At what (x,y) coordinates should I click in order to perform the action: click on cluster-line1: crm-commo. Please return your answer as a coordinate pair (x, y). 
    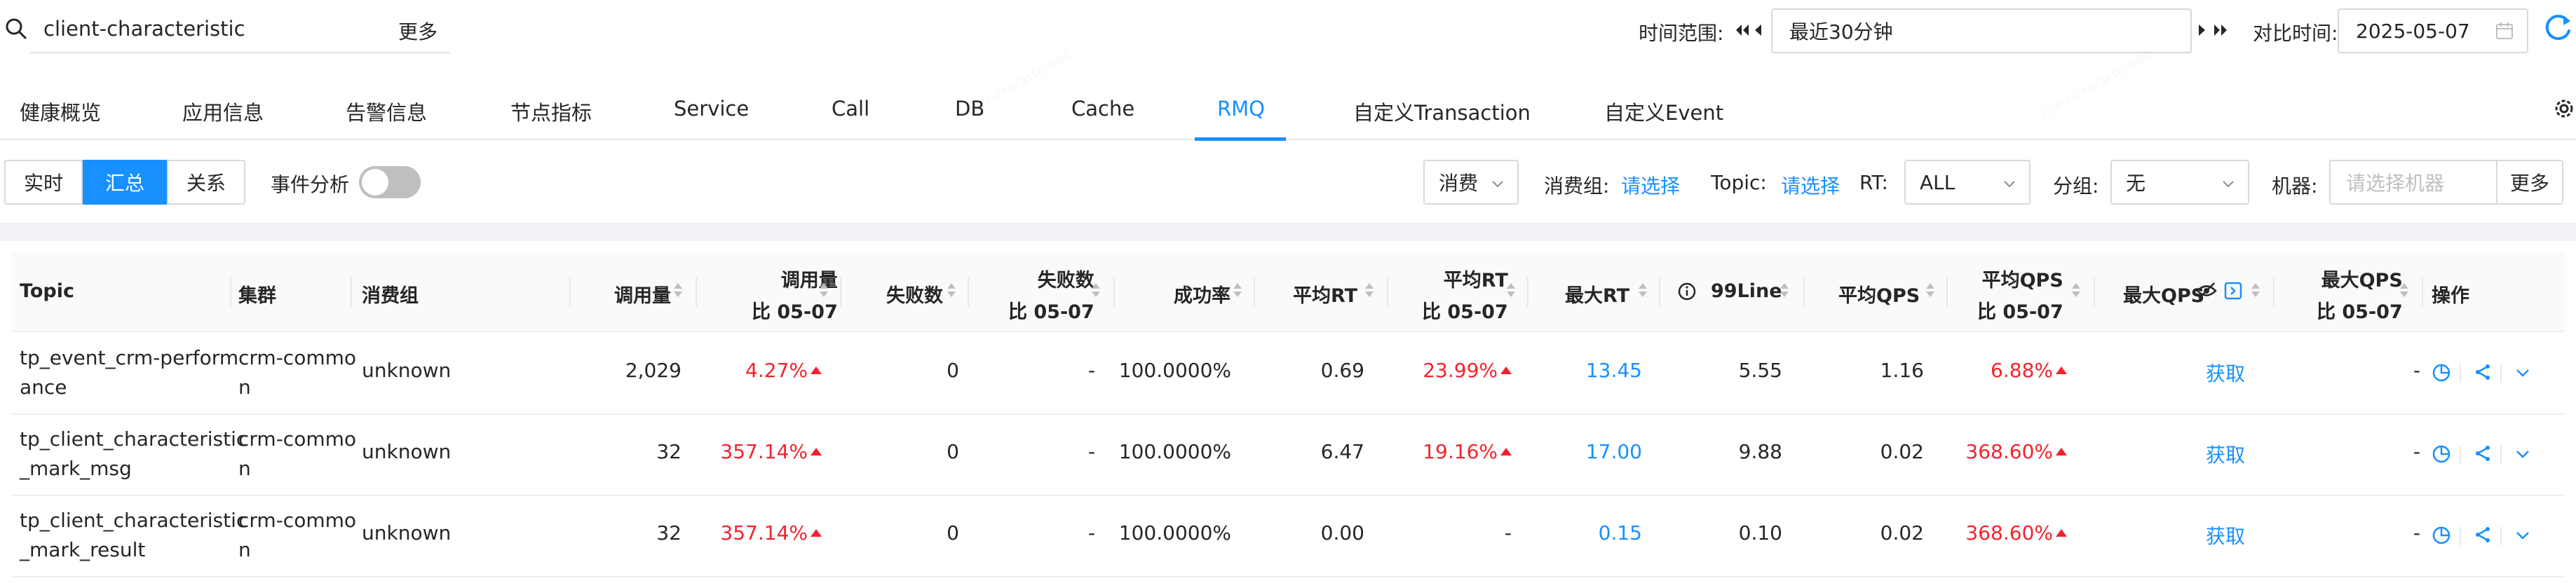
    Looking at the image, I should click on (297, 439).